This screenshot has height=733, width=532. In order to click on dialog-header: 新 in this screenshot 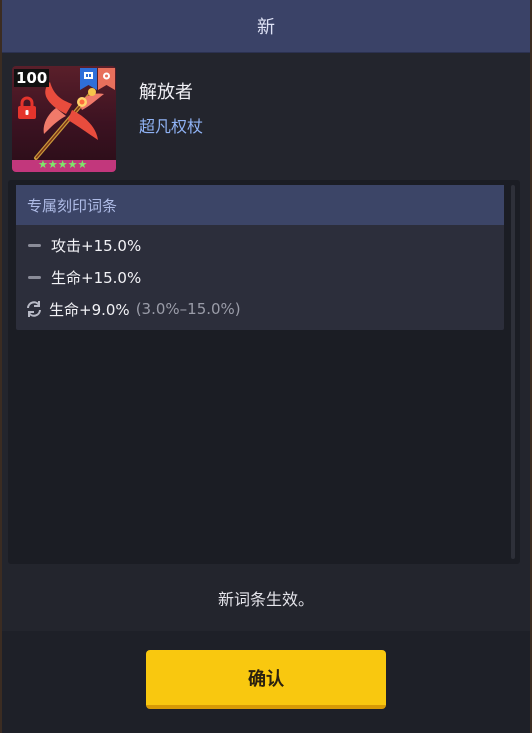, I will do `click(266, 26)`.